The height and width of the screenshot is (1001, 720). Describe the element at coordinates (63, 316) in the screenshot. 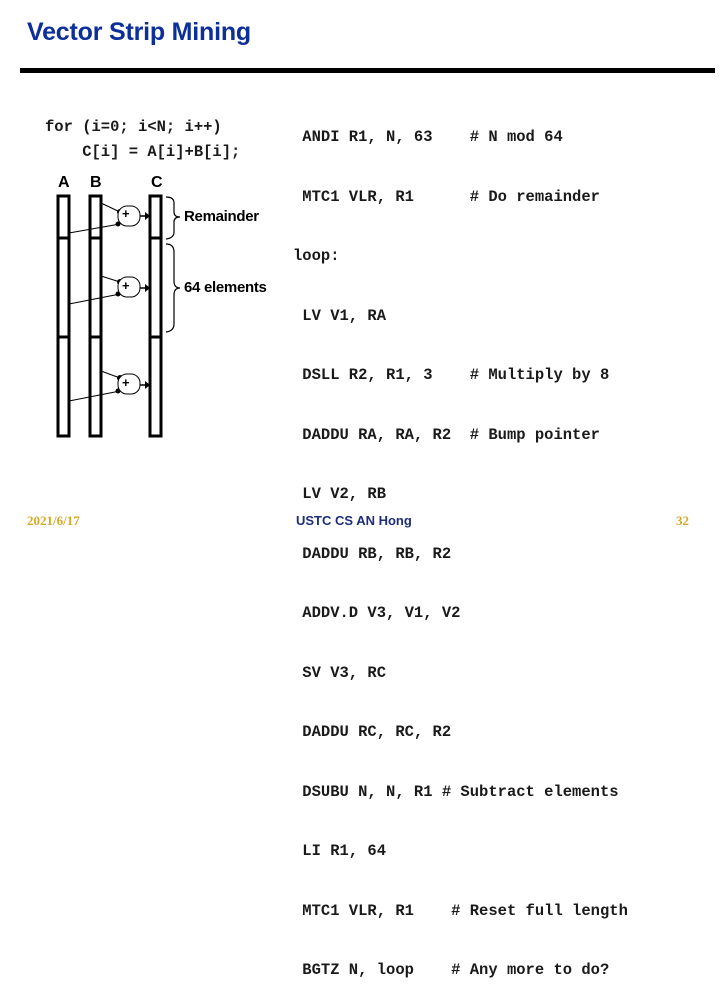

I see `vector-a` at that location.